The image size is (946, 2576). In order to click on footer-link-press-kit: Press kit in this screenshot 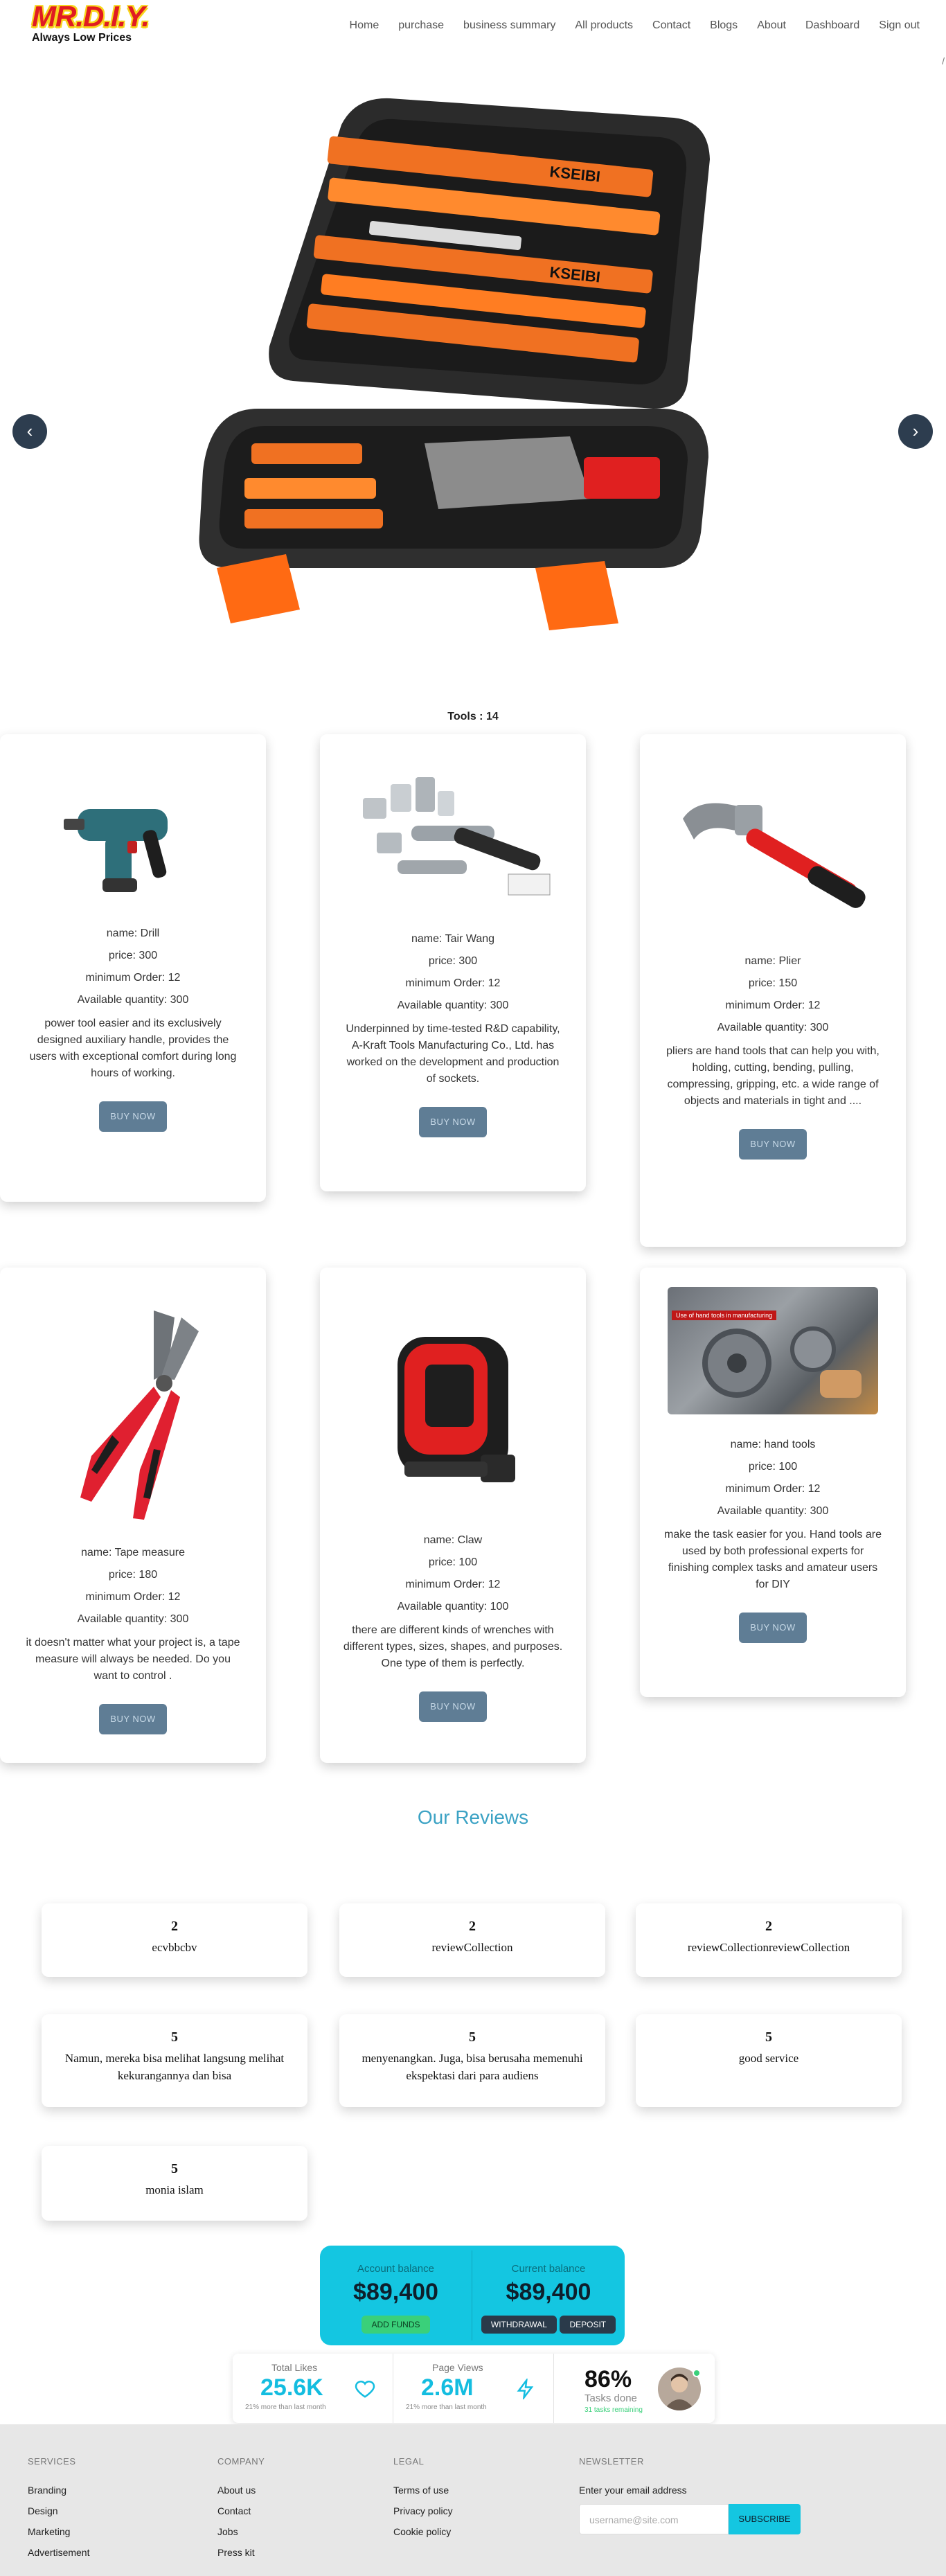, I will do `click(241, 2552)`.